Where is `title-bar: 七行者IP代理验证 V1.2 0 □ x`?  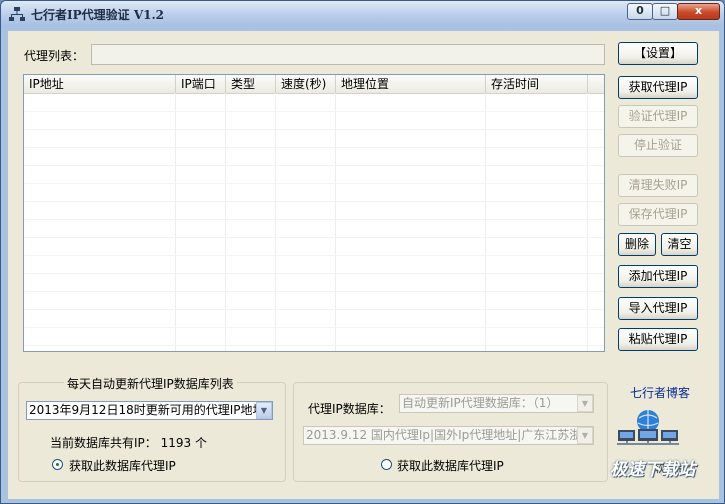 title-bar: 七行者IP代理验证 V1.2 0 □ x is located at coordinates (362, 14).